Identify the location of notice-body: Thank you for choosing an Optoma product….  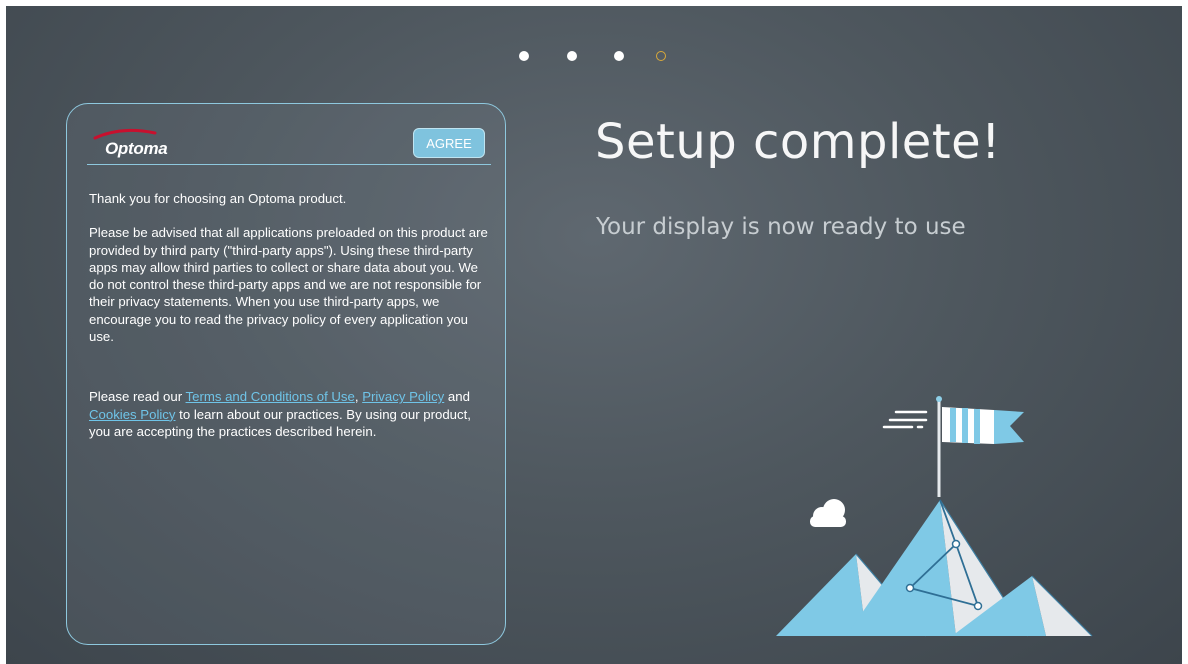
(290, 315).